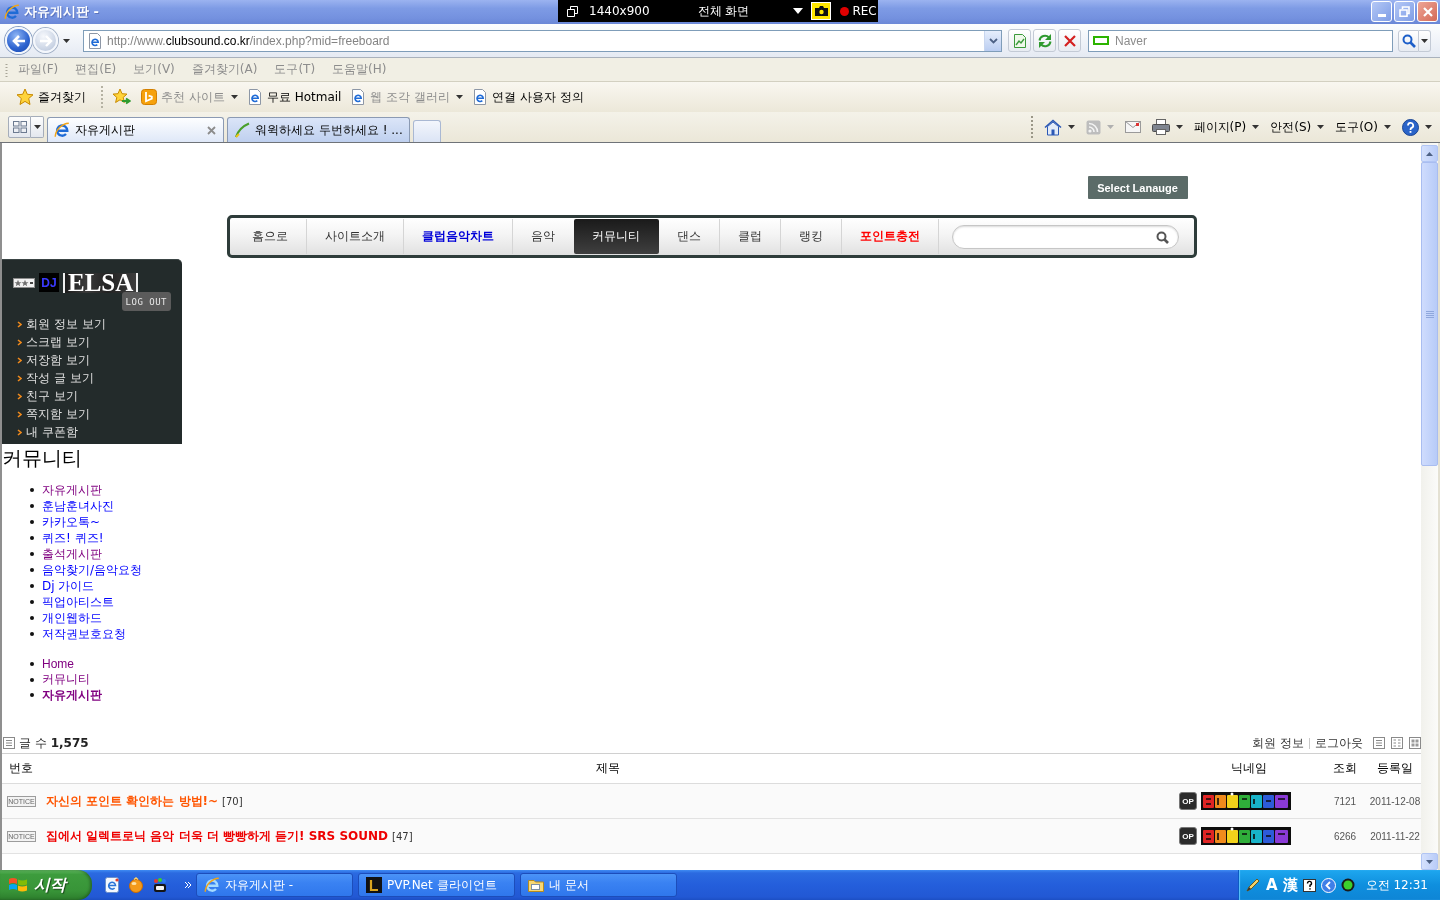 Image resolution: width=1440 pixels, height=900 pixels. Describe the element at coordinates (32, 506) in the screenshot. I see `bullet-icon` at that location.